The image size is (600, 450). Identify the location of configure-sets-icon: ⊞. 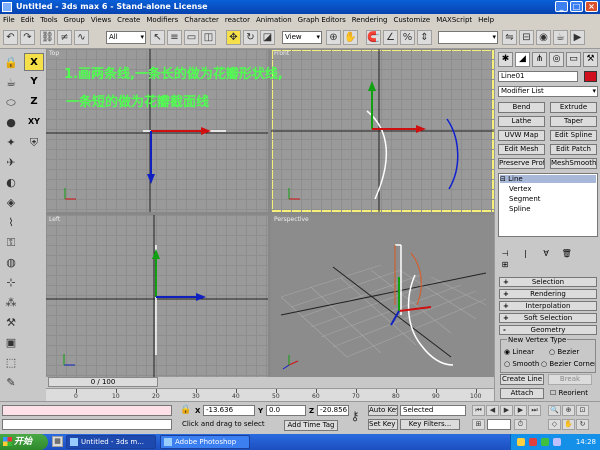
(505, 265).